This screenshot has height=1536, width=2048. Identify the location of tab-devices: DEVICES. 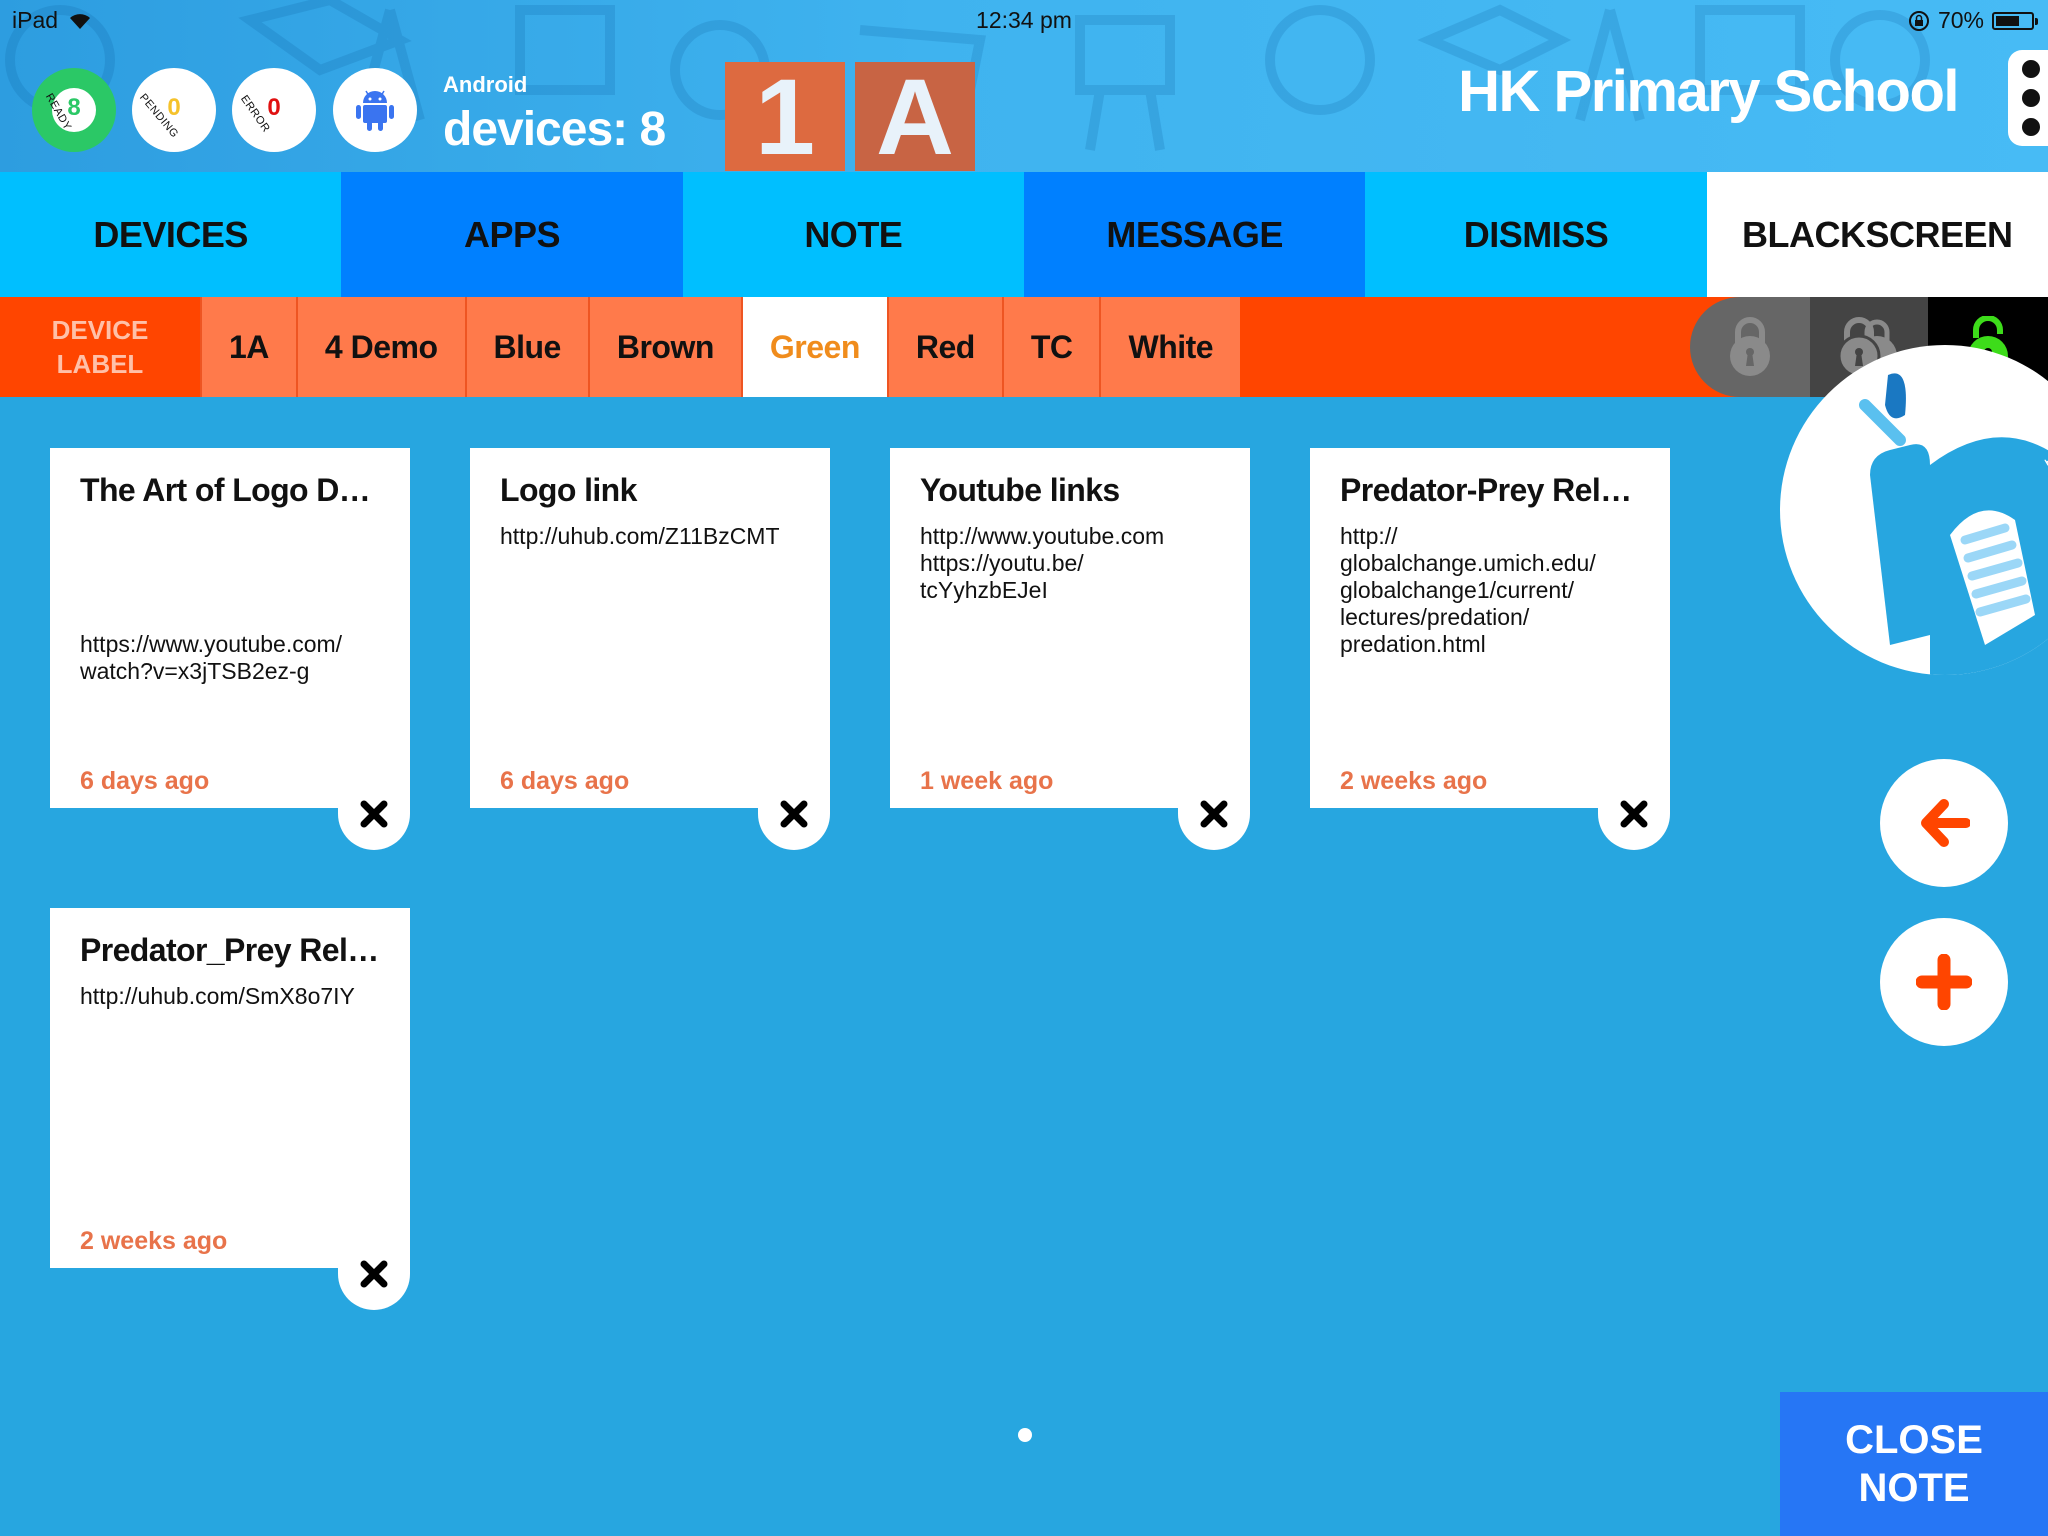
(171, 234).